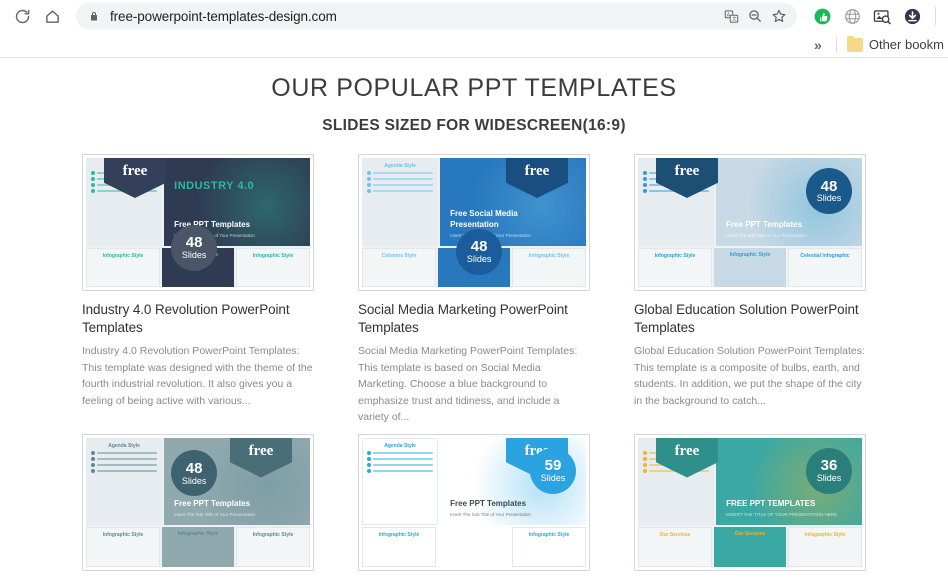 The image size is (948, 584). Describe the element at coordinates (399, 255) in the screenshot. I see `thumb-panel-label: Columns Style` at that location.